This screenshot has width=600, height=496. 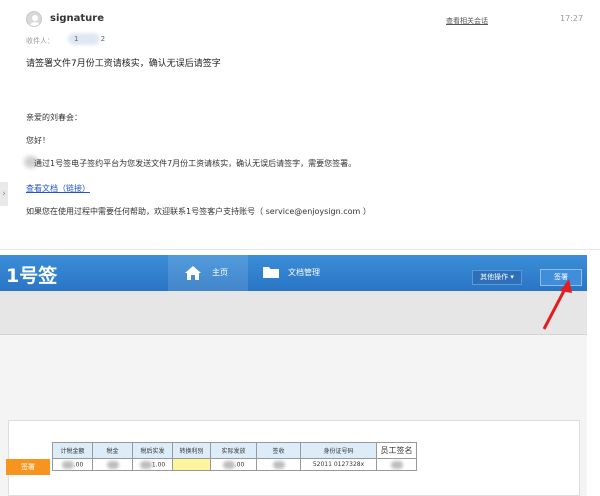 I want to click on nav-docs-label: 文档管理, so click(x=304, y=272).